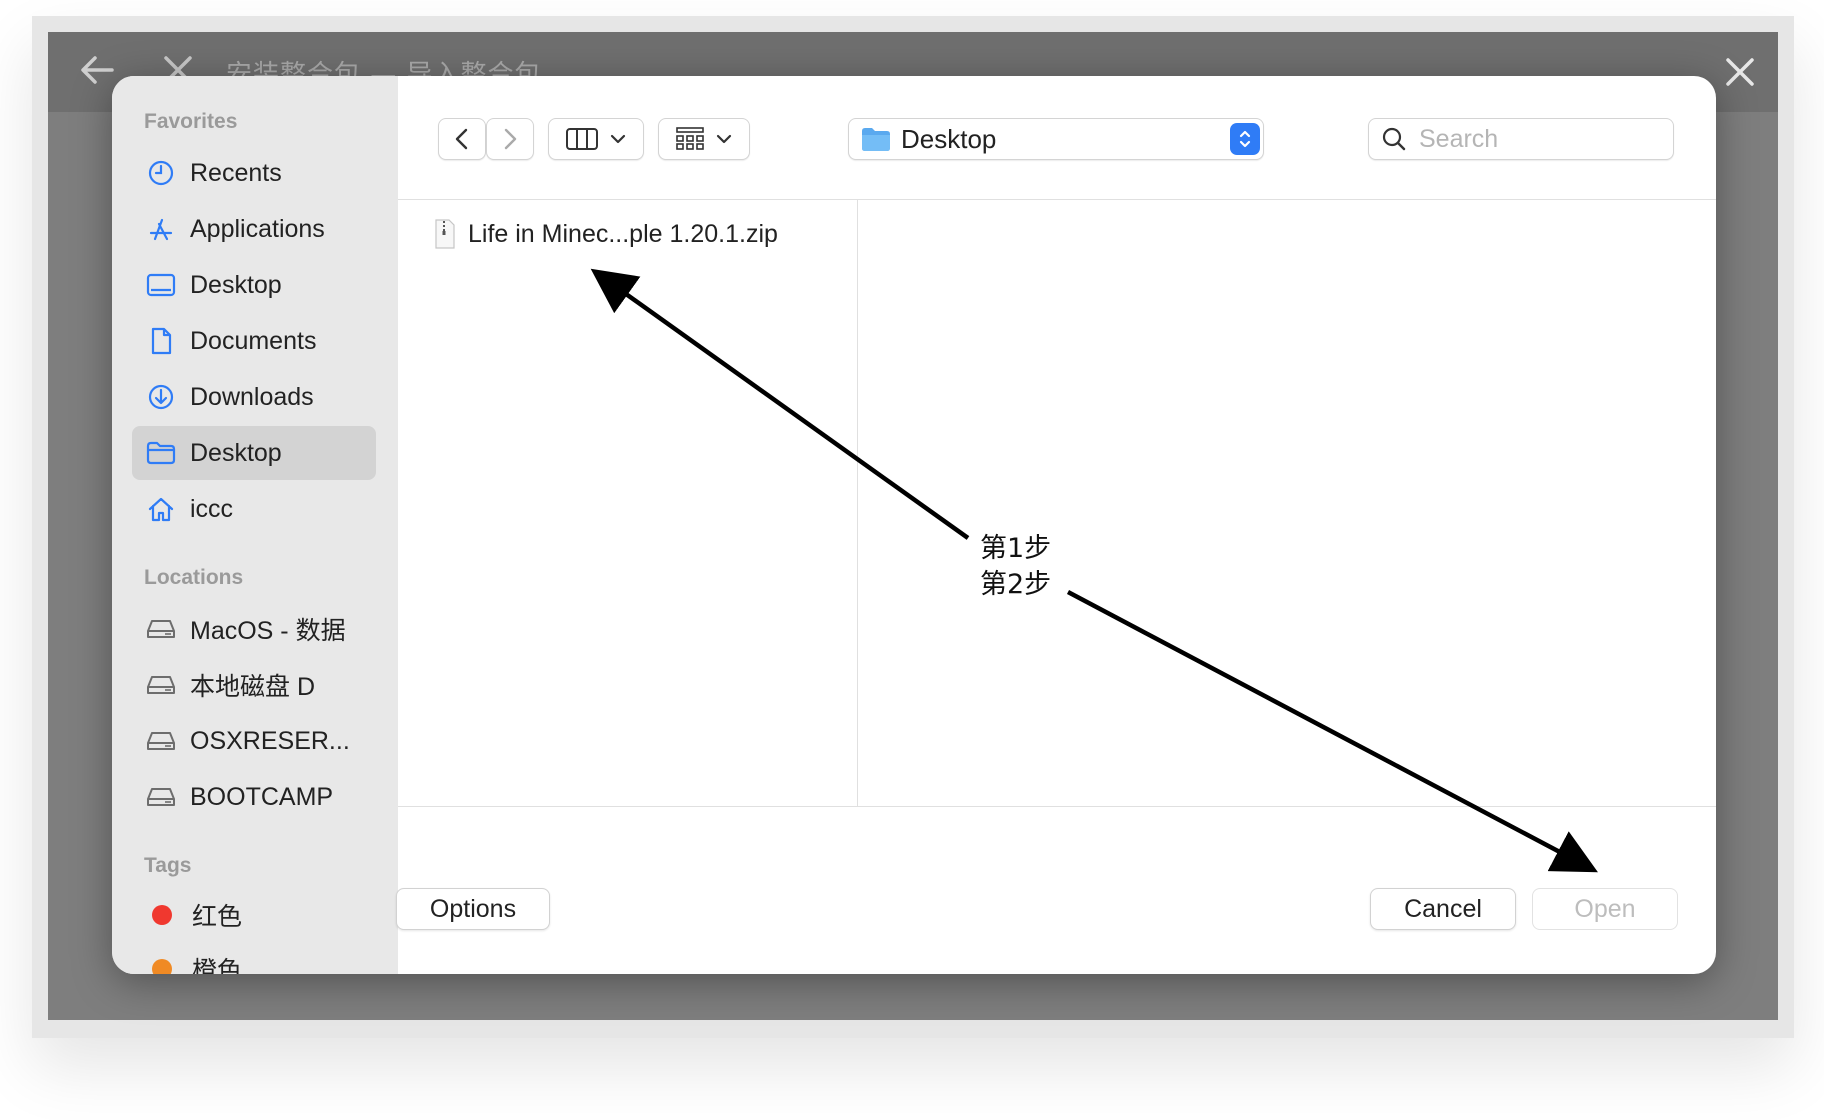 The width and height of the screenshot is (1824, 1120). Describe the element at coordinates (168, 865) in the screenshot. I see `tags-section-title: Tags` at that location.